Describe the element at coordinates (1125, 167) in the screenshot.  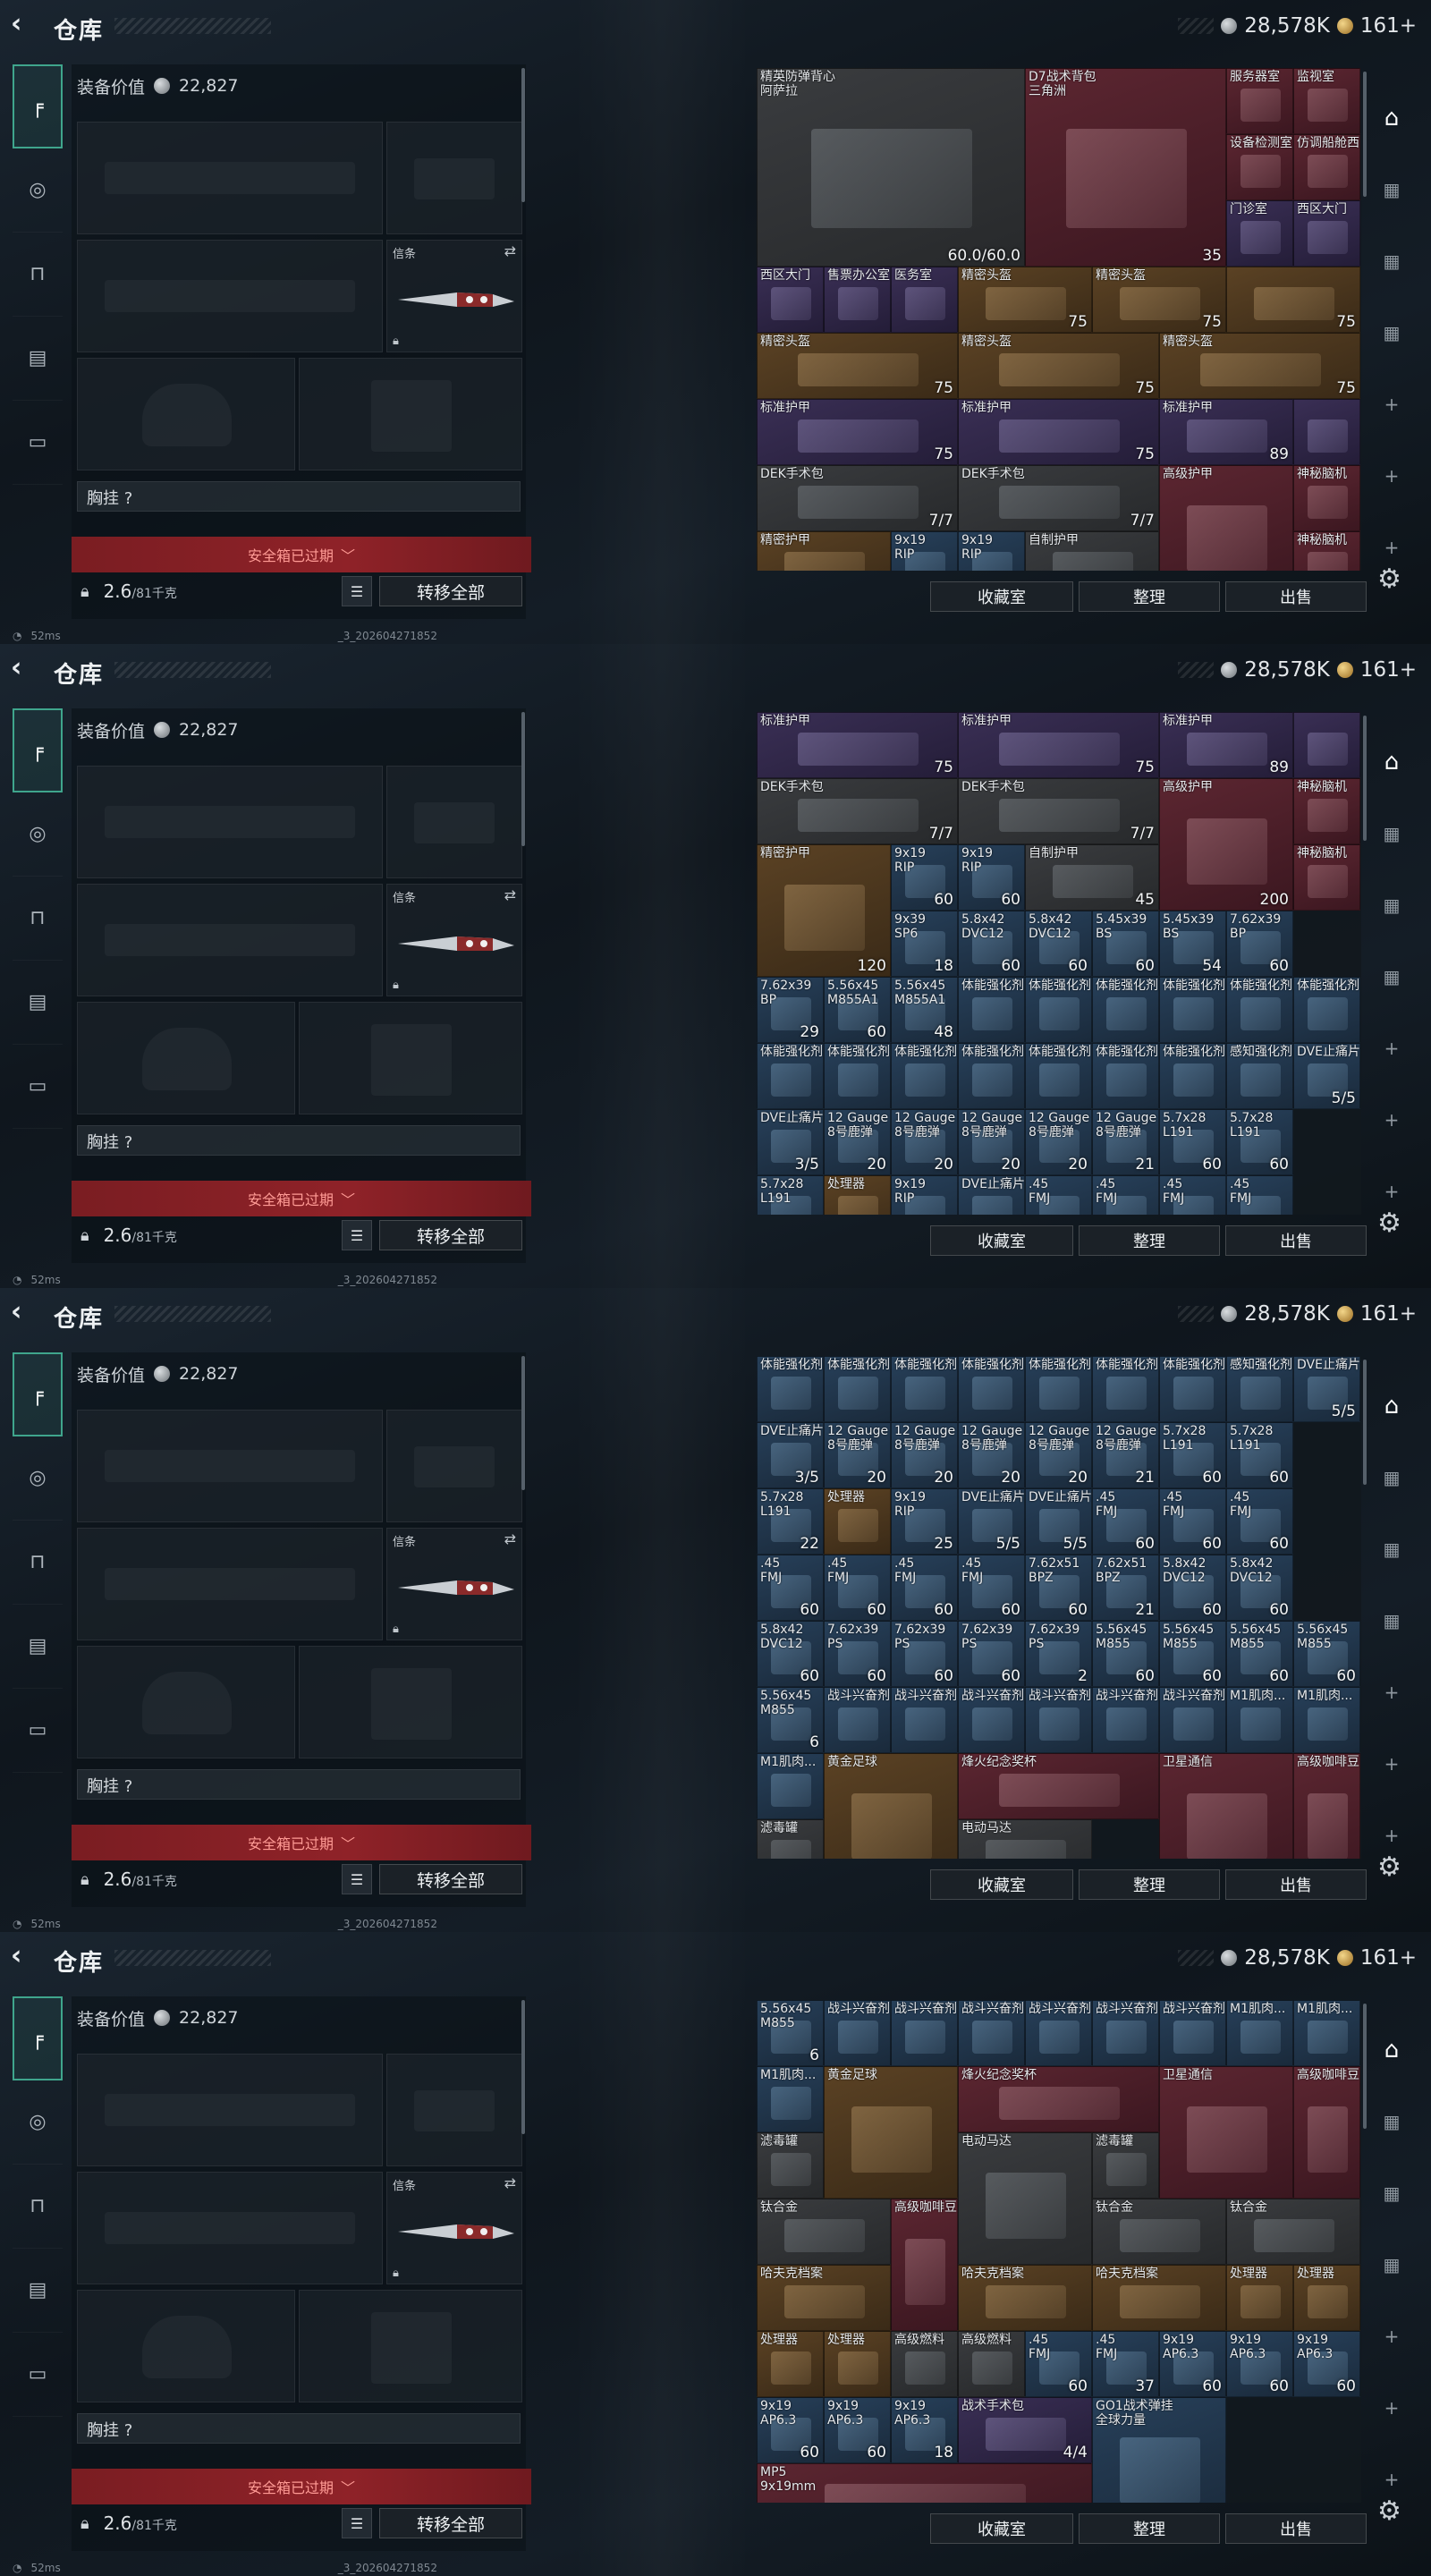
I see `inventory-item: D7战术背包 三角洲 35` at that location.